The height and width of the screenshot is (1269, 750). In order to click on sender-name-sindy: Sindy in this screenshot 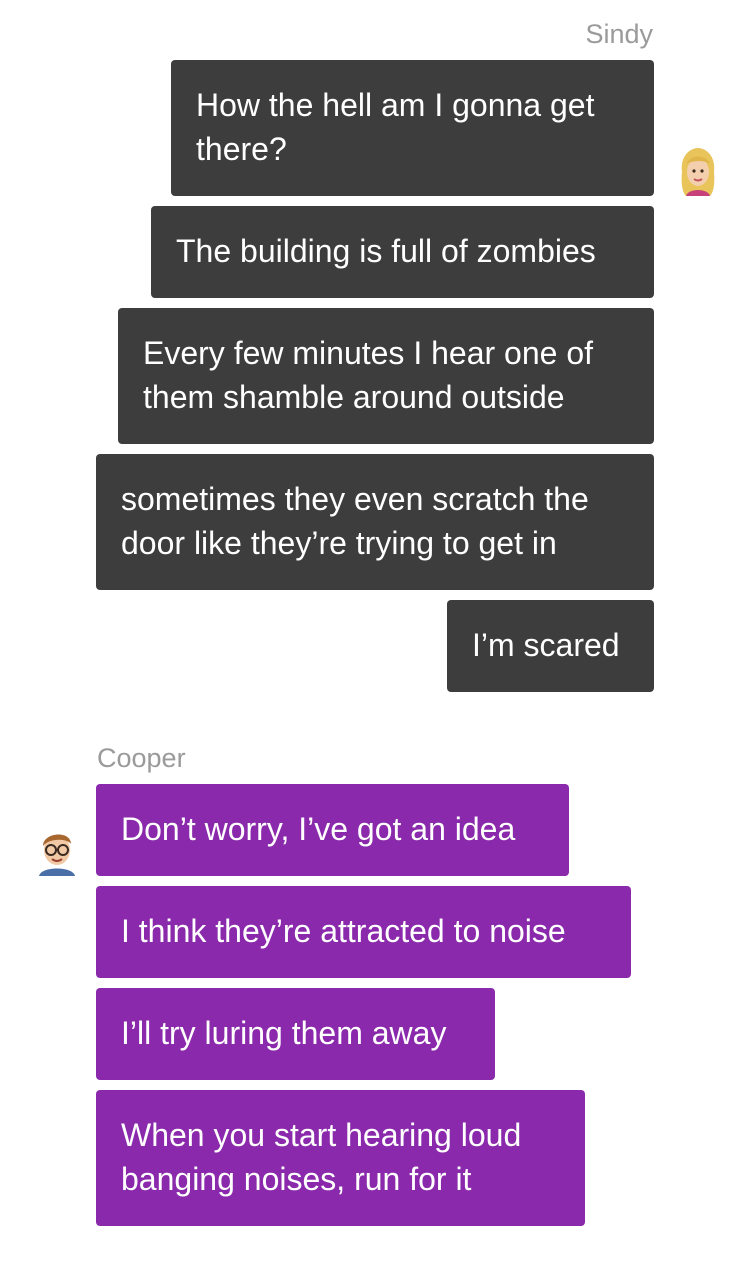, I will do `click(619, 34)`.